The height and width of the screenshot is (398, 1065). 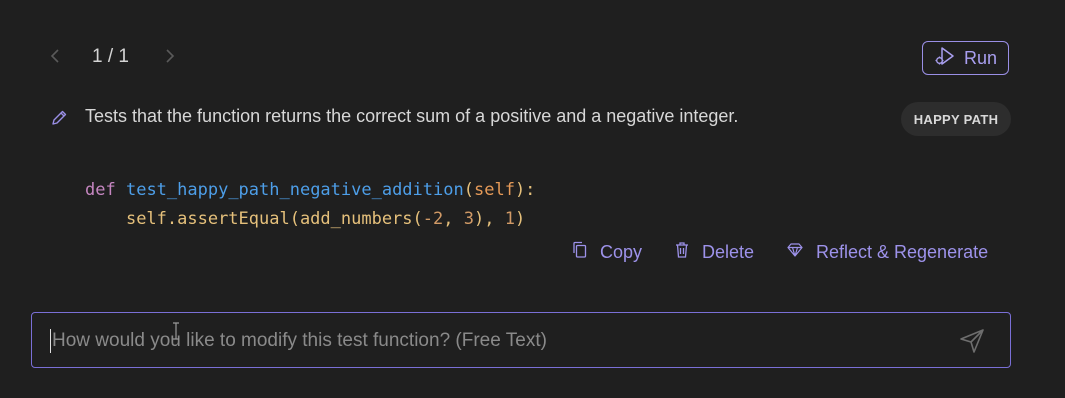 What do you see at coordinates (980, 57) in the screenshot?
I see `run-label: Run` at bounding box center [980, 57].